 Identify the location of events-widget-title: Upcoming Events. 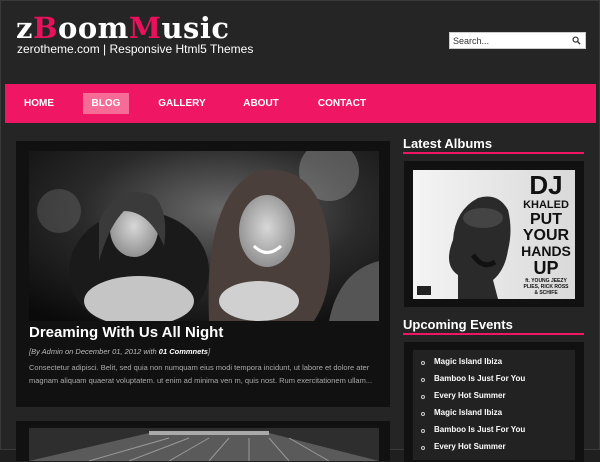
(458, 324).